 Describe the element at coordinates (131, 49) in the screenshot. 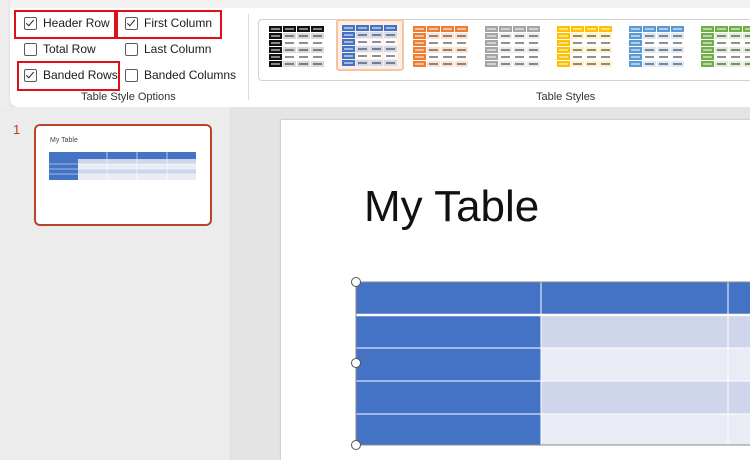

I see `checkbox-last-column-box` at that location.